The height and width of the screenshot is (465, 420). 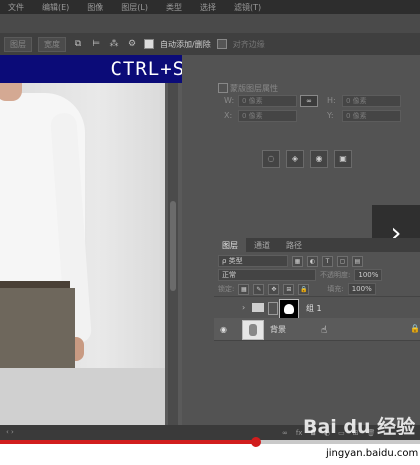 I want to click on link-layers-icon: ∞, so click(x=285, y=433).